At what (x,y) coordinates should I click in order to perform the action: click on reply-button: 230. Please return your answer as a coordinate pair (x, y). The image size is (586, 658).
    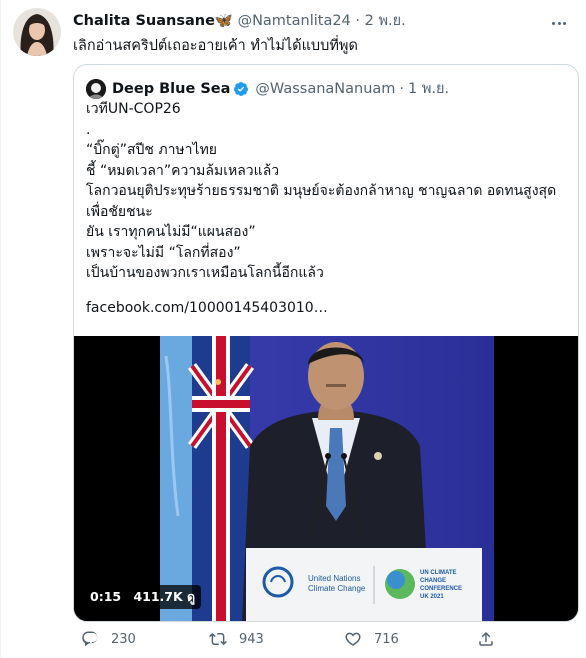
    Looking at the image, I should click on (108, 639).